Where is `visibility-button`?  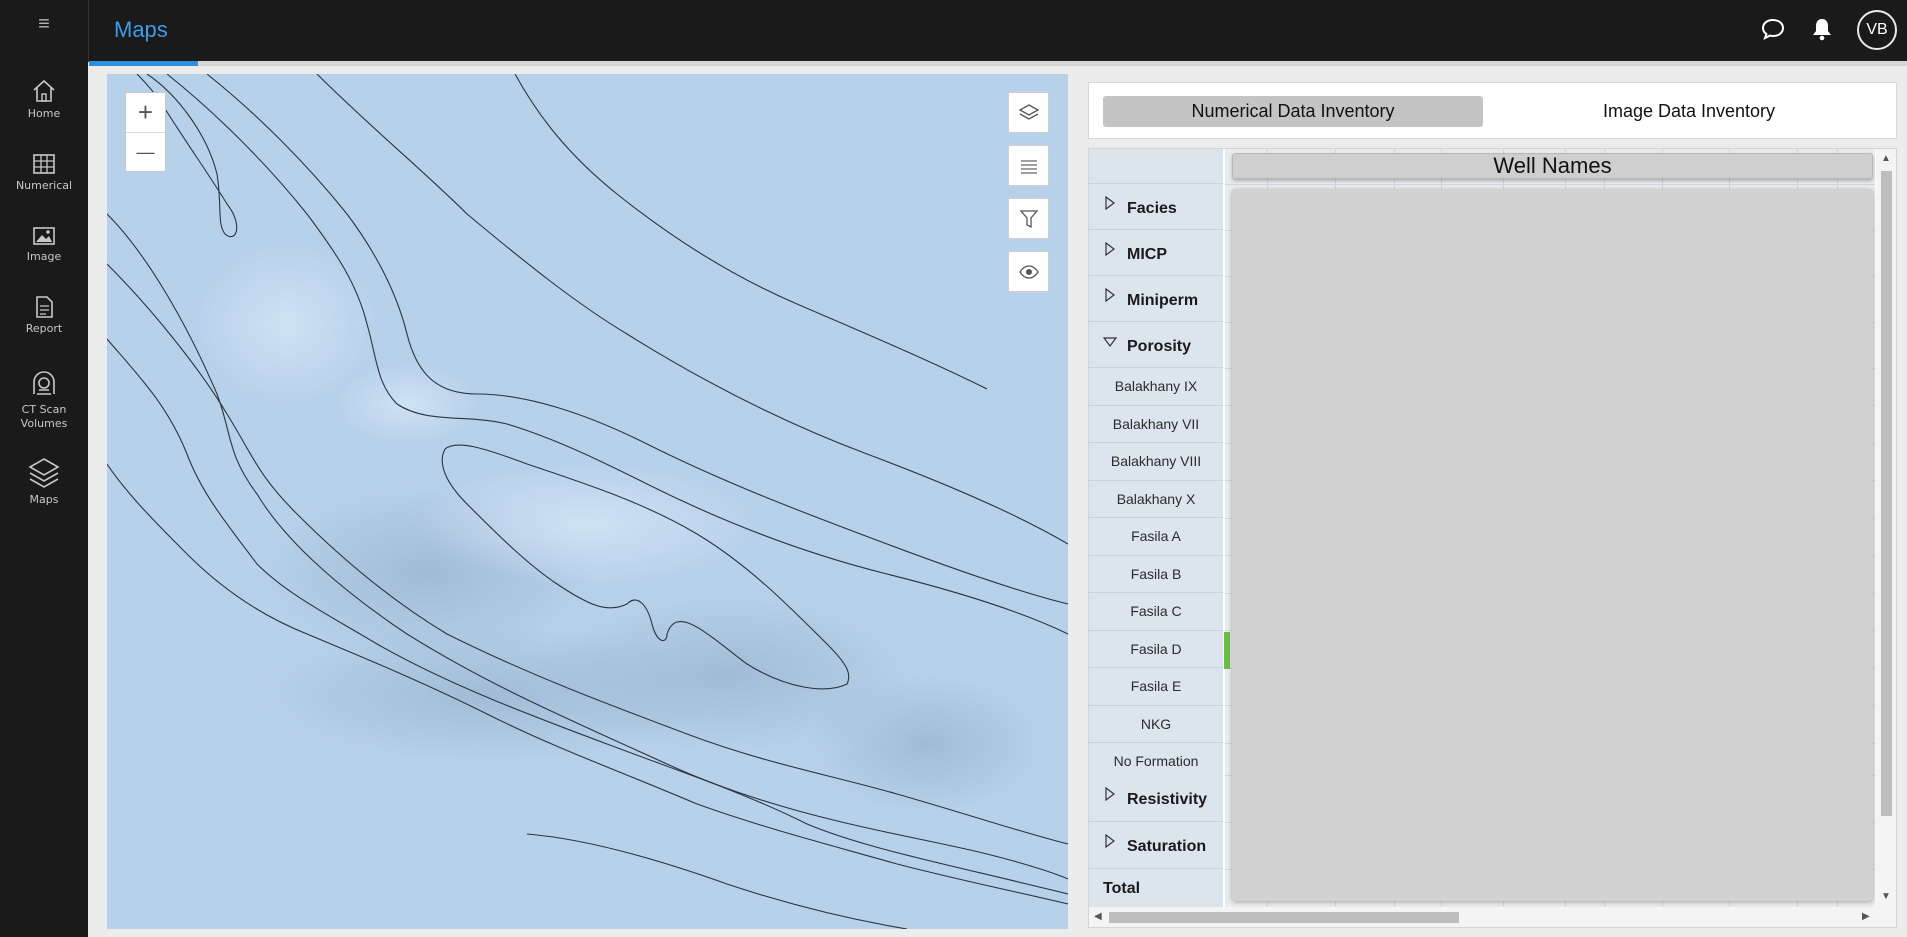 visibility-button is located at coordinates (1028, 271).